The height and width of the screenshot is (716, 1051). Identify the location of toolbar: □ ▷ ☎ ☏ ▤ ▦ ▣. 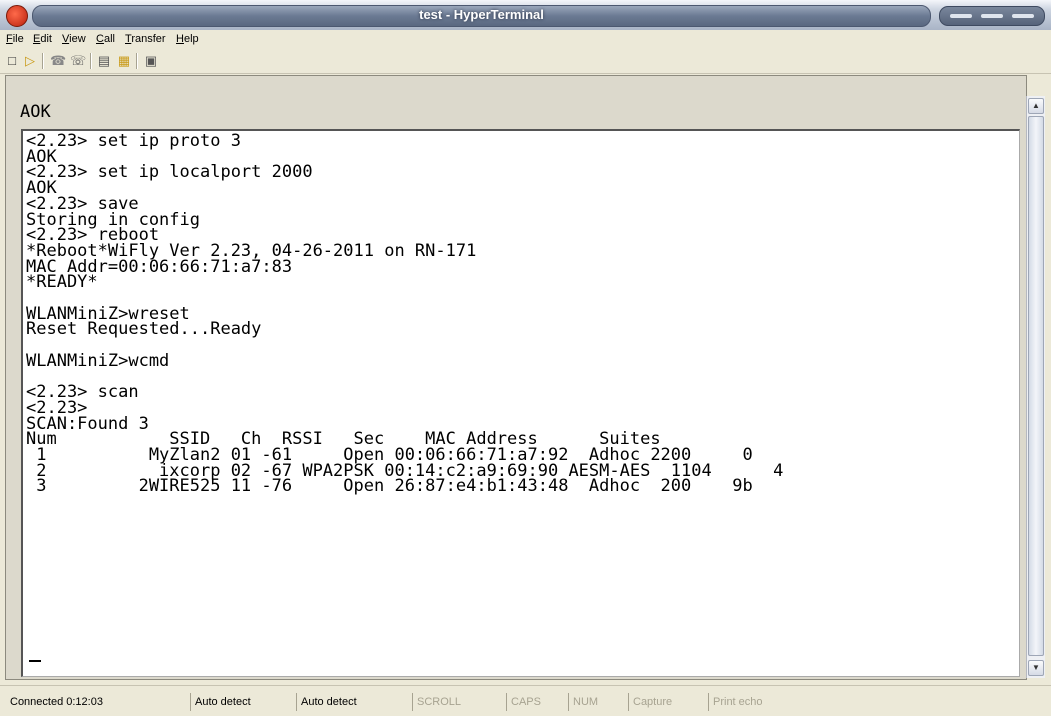
(525, 61).